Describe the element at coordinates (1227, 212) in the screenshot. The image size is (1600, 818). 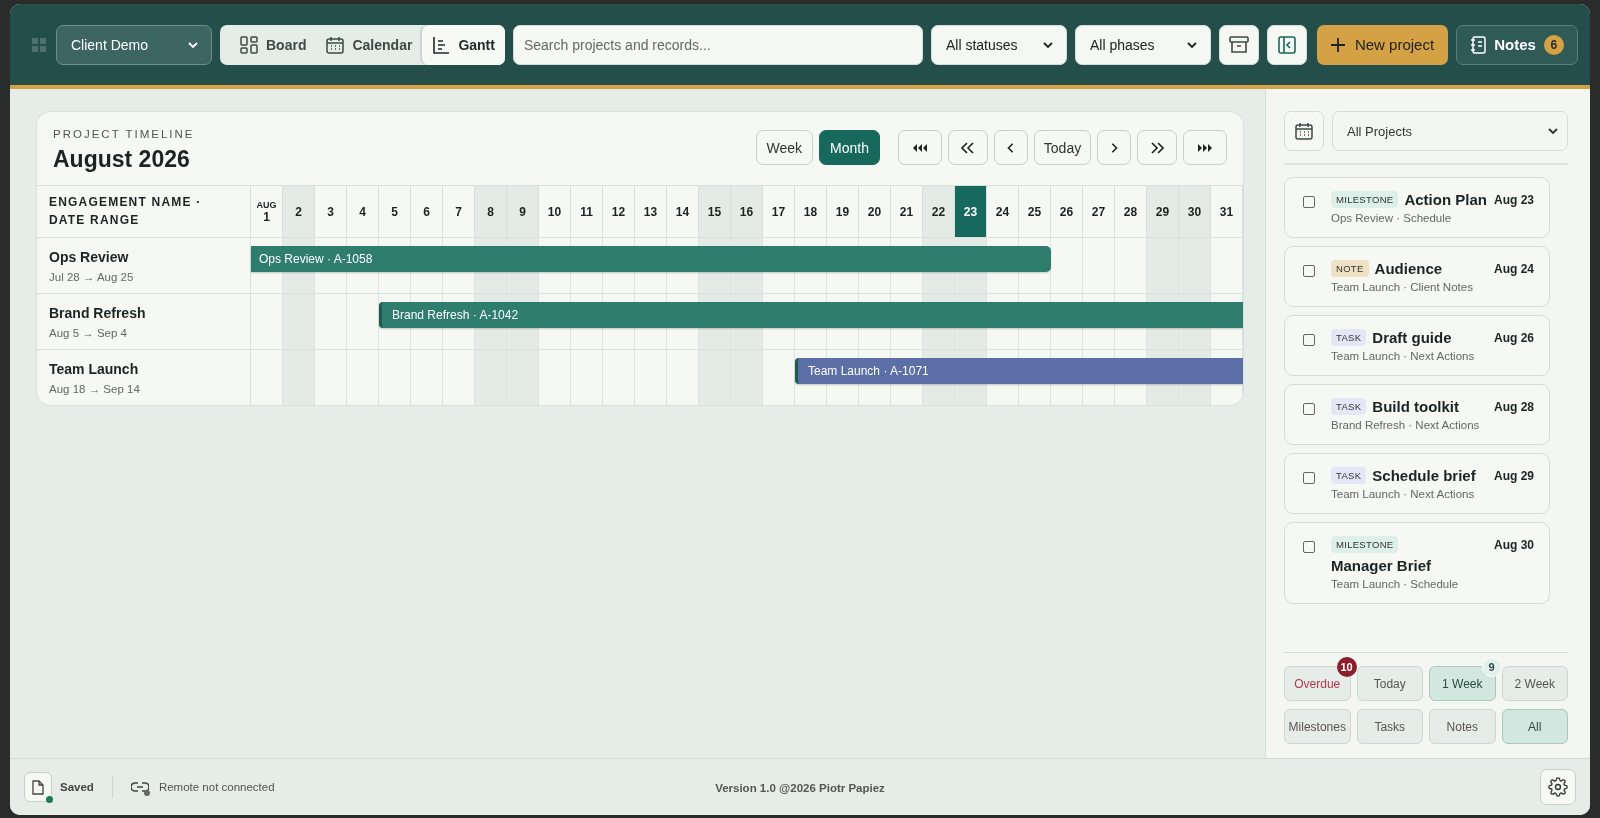
I see `day-header: 31` at that location.